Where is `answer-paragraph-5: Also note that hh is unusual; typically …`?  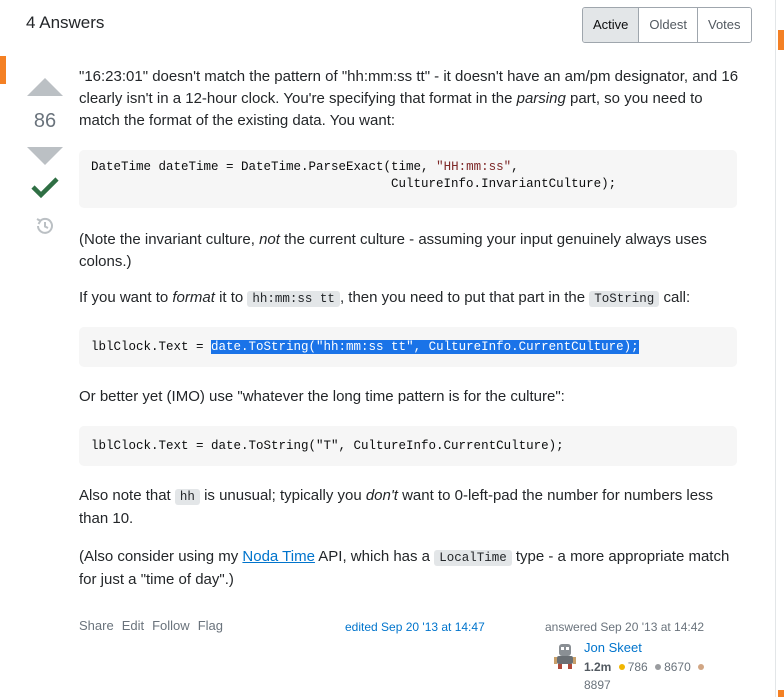
answer-paragraph-5: Also note that hh is unusual; typically … is located at coordinates (409, 507).